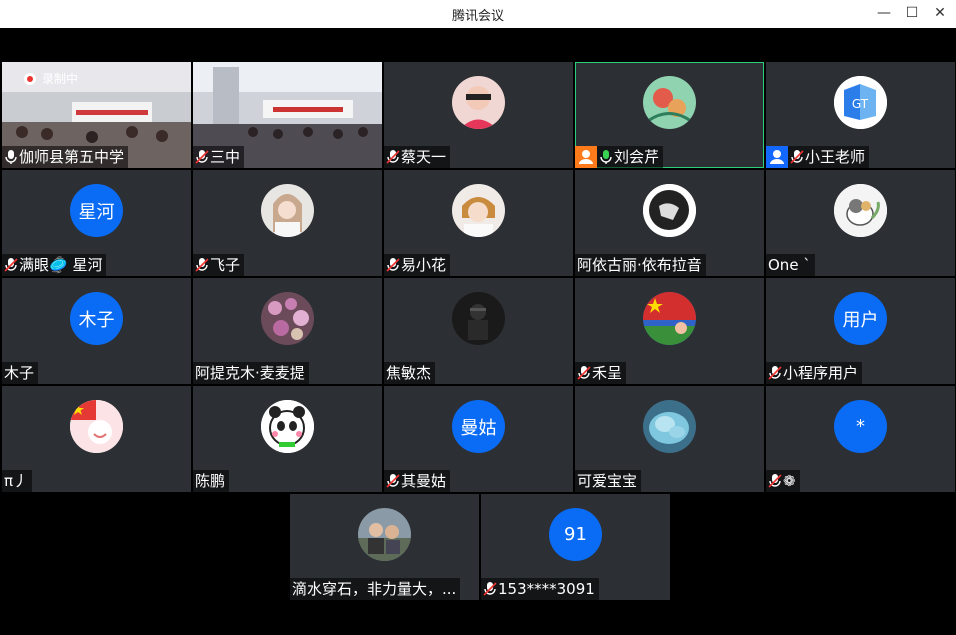  I want to click on participant-tile-11: 阿提克木·麦麦提, so click(287, 331).